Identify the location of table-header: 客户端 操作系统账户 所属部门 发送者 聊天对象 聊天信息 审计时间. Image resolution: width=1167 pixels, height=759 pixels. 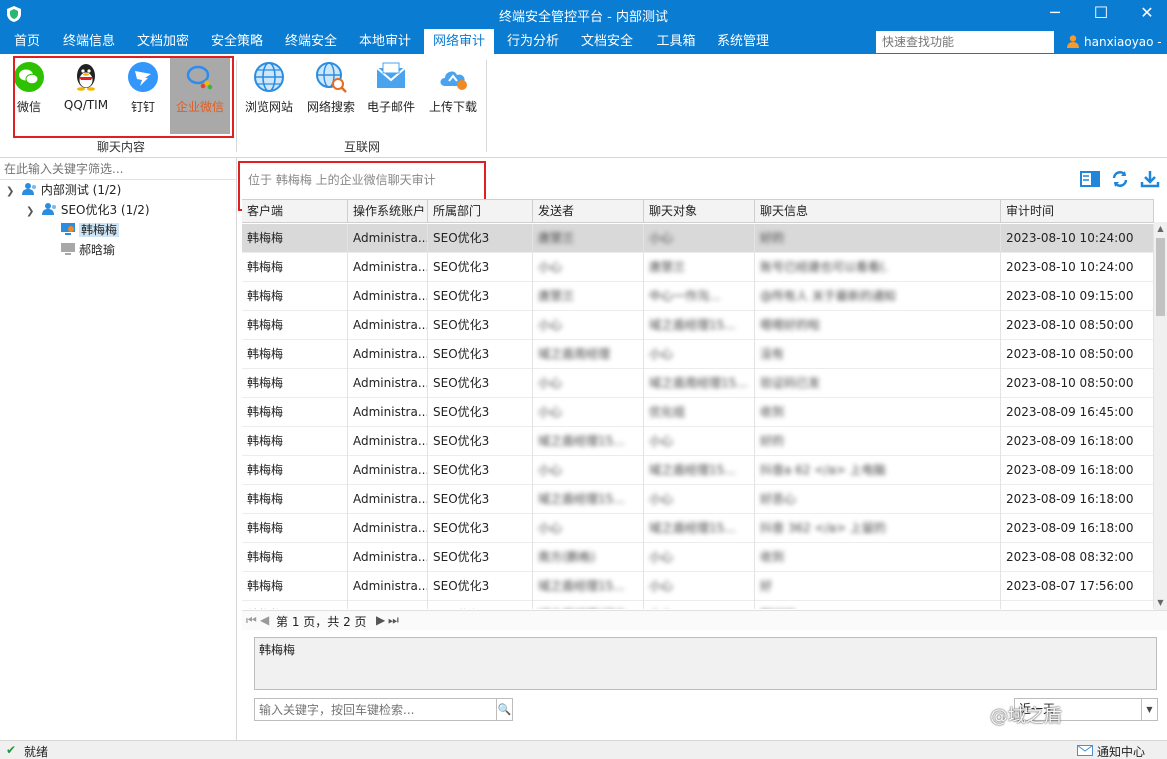
(698, 211).